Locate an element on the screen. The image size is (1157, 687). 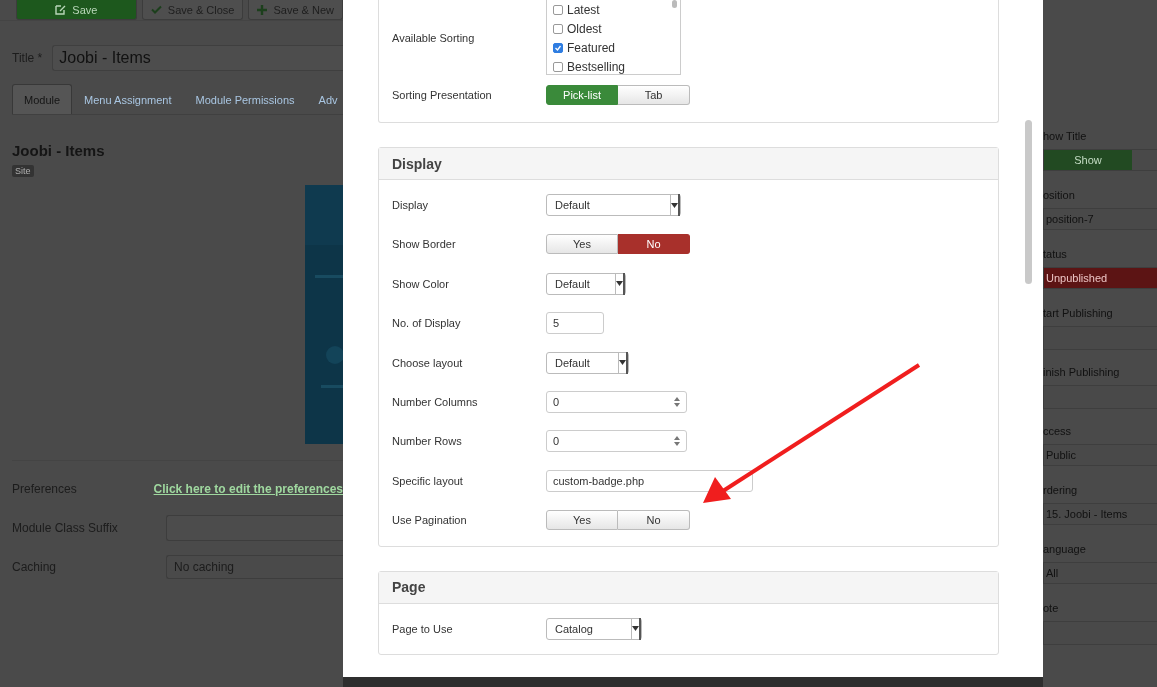
toolbar-button: Save is located at coordinates (76, 10).